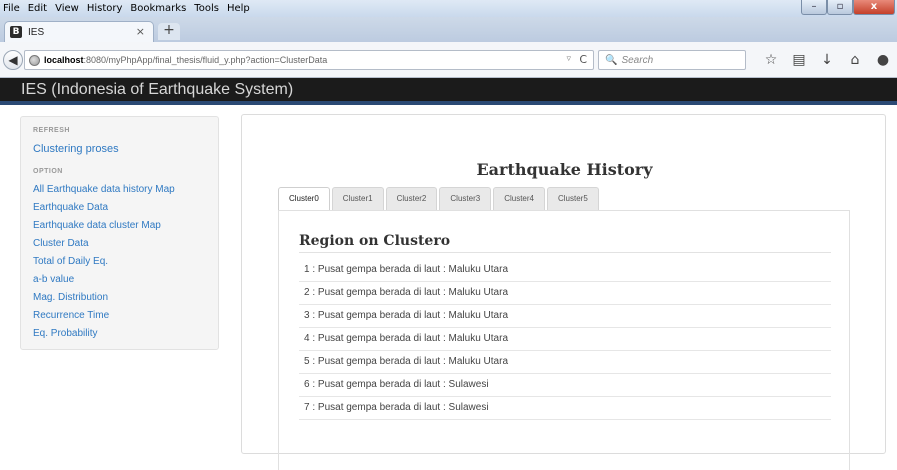  Describe the element at coordinates (119, 316) in the screenshot. I see `sidebar-item-recurrence-time: Recurrence Time` at that location.